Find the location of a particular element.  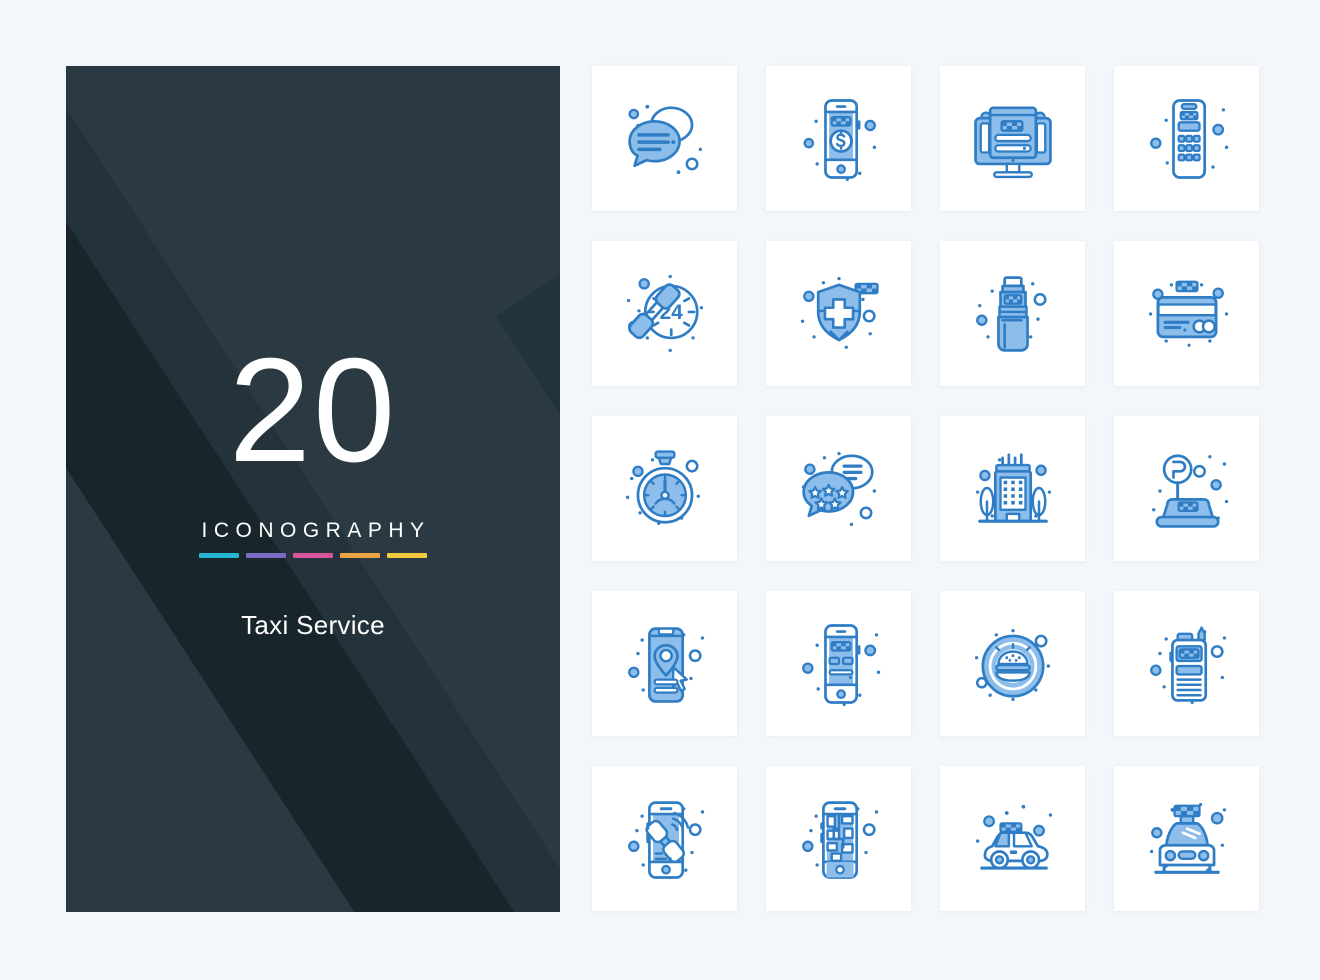

phone-call-icon is located at coordinates (665, 839).